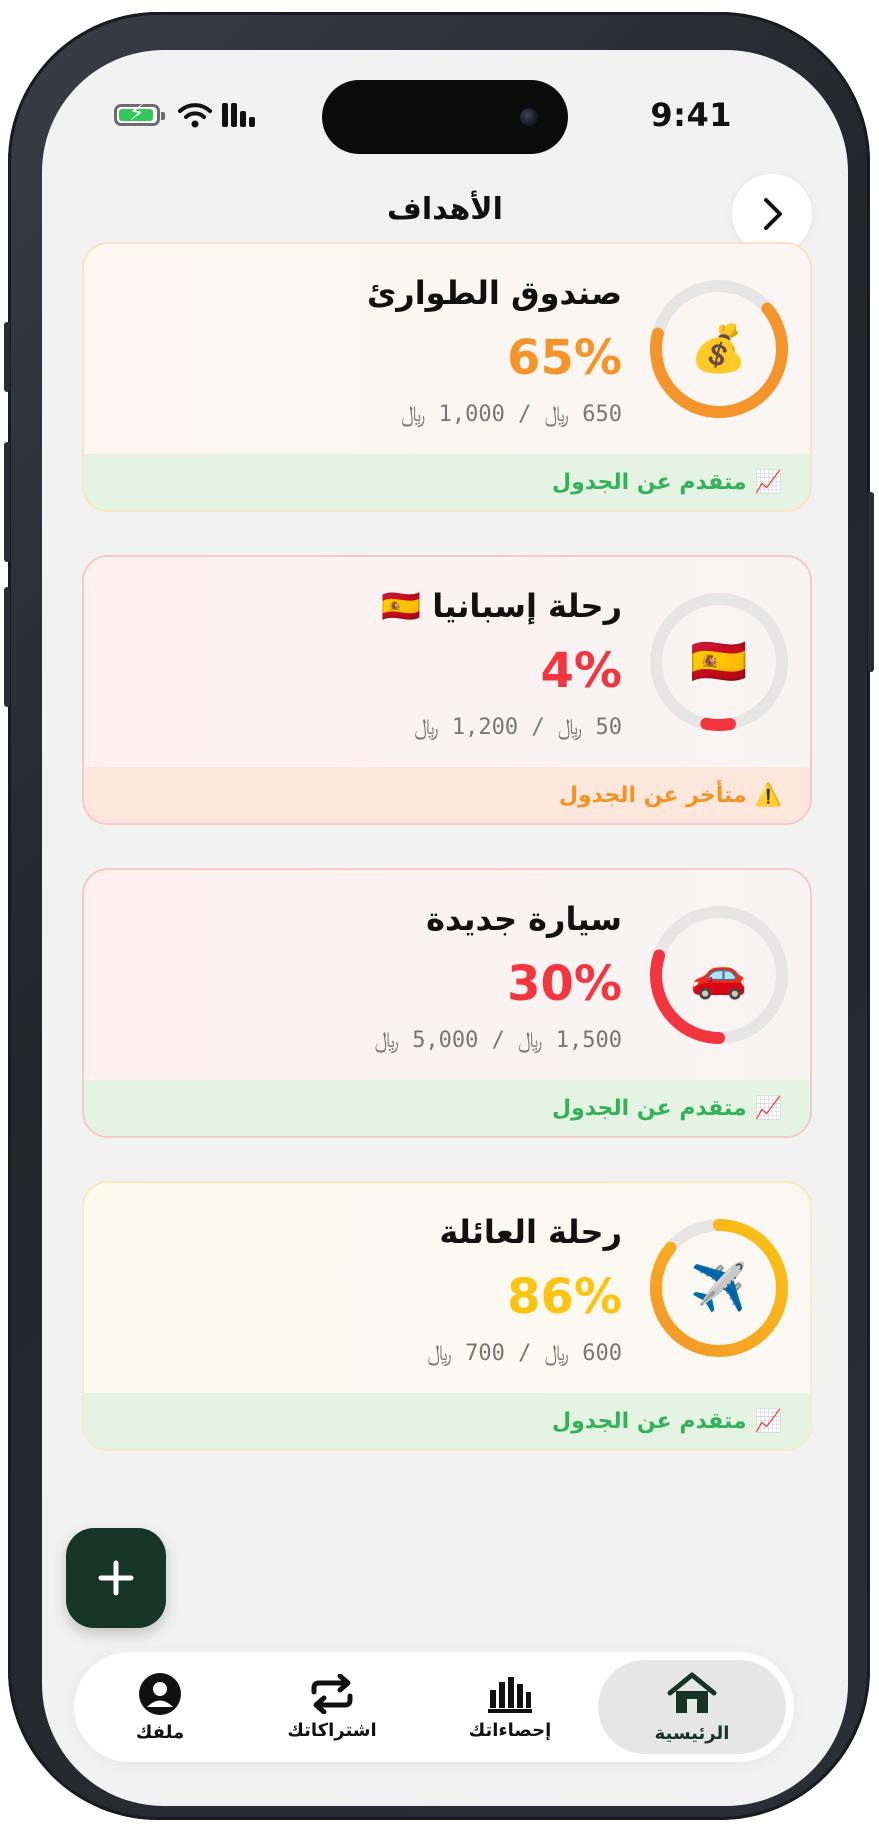  Describe the element at coordinates (7, 502) in the screenshot. I see `volume-up-button` at that location.